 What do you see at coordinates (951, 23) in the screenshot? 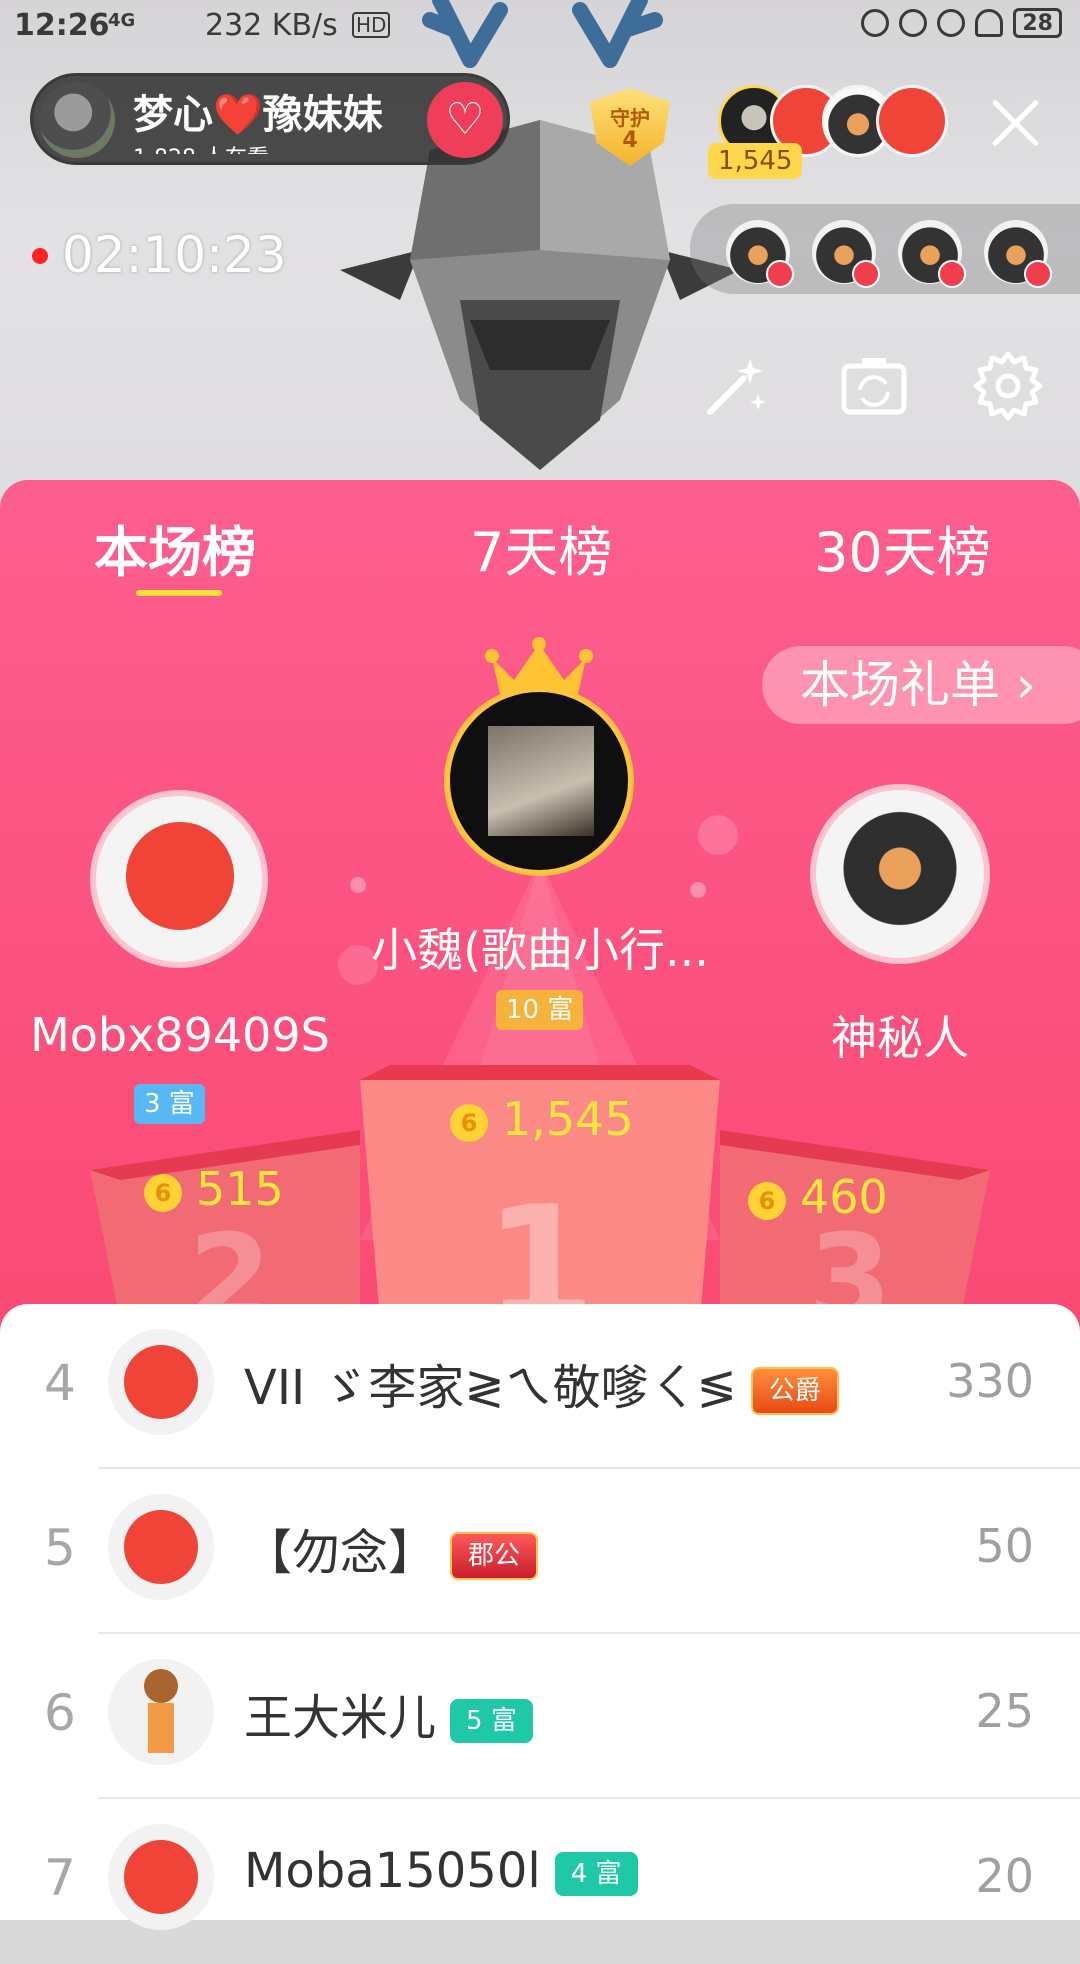
I see `alarm-icon` at bounding box center [951, 23].